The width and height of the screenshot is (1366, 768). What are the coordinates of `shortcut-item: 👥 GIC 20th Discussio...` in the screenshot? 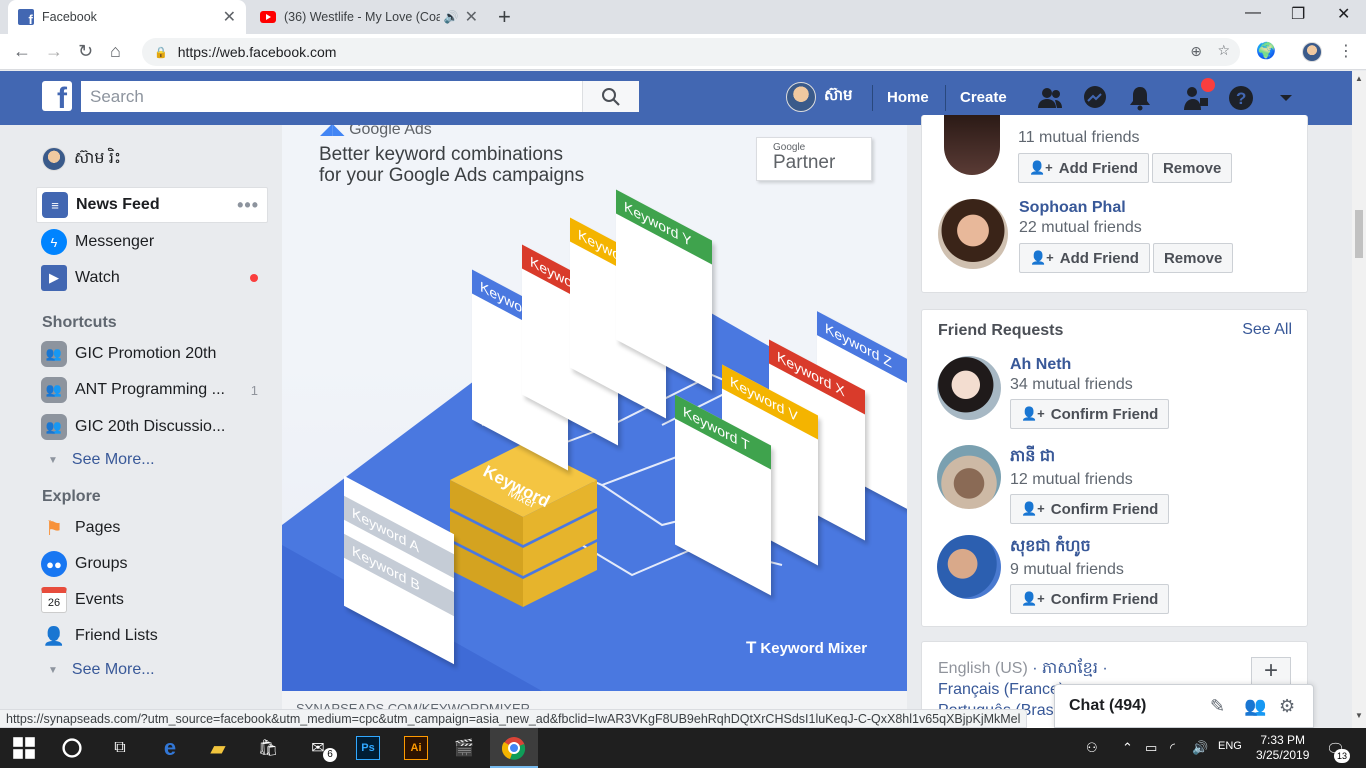 It's located at (152, 427).